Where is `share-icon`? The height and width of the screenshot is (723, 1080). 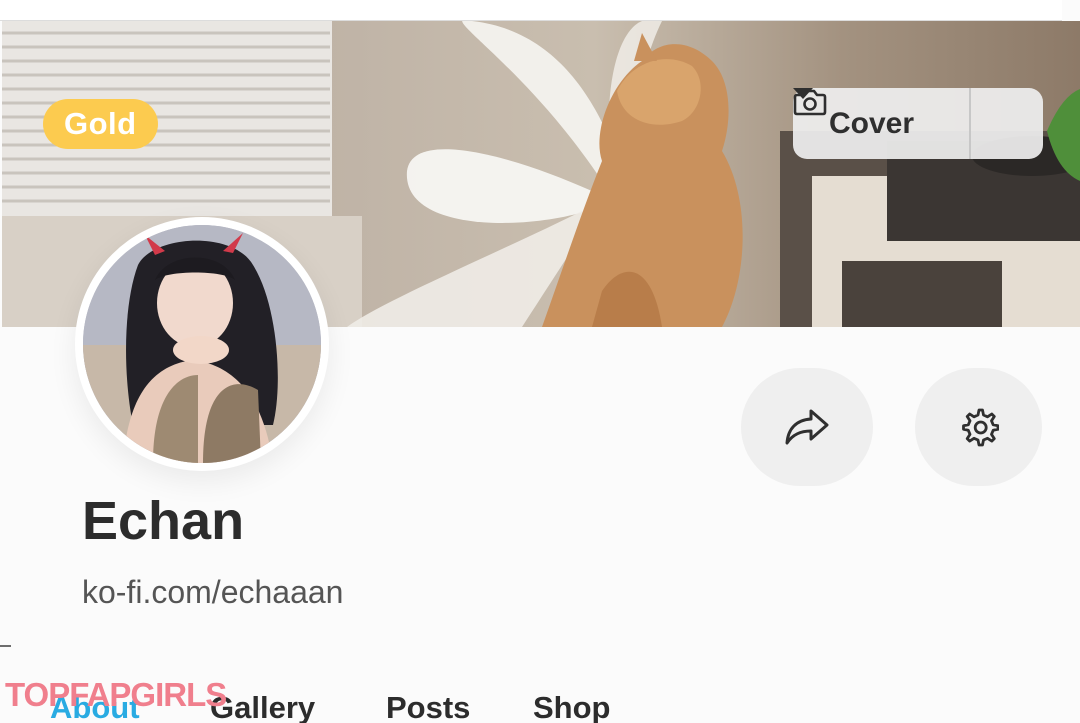 share-icon is located at coordinates (807, 427).